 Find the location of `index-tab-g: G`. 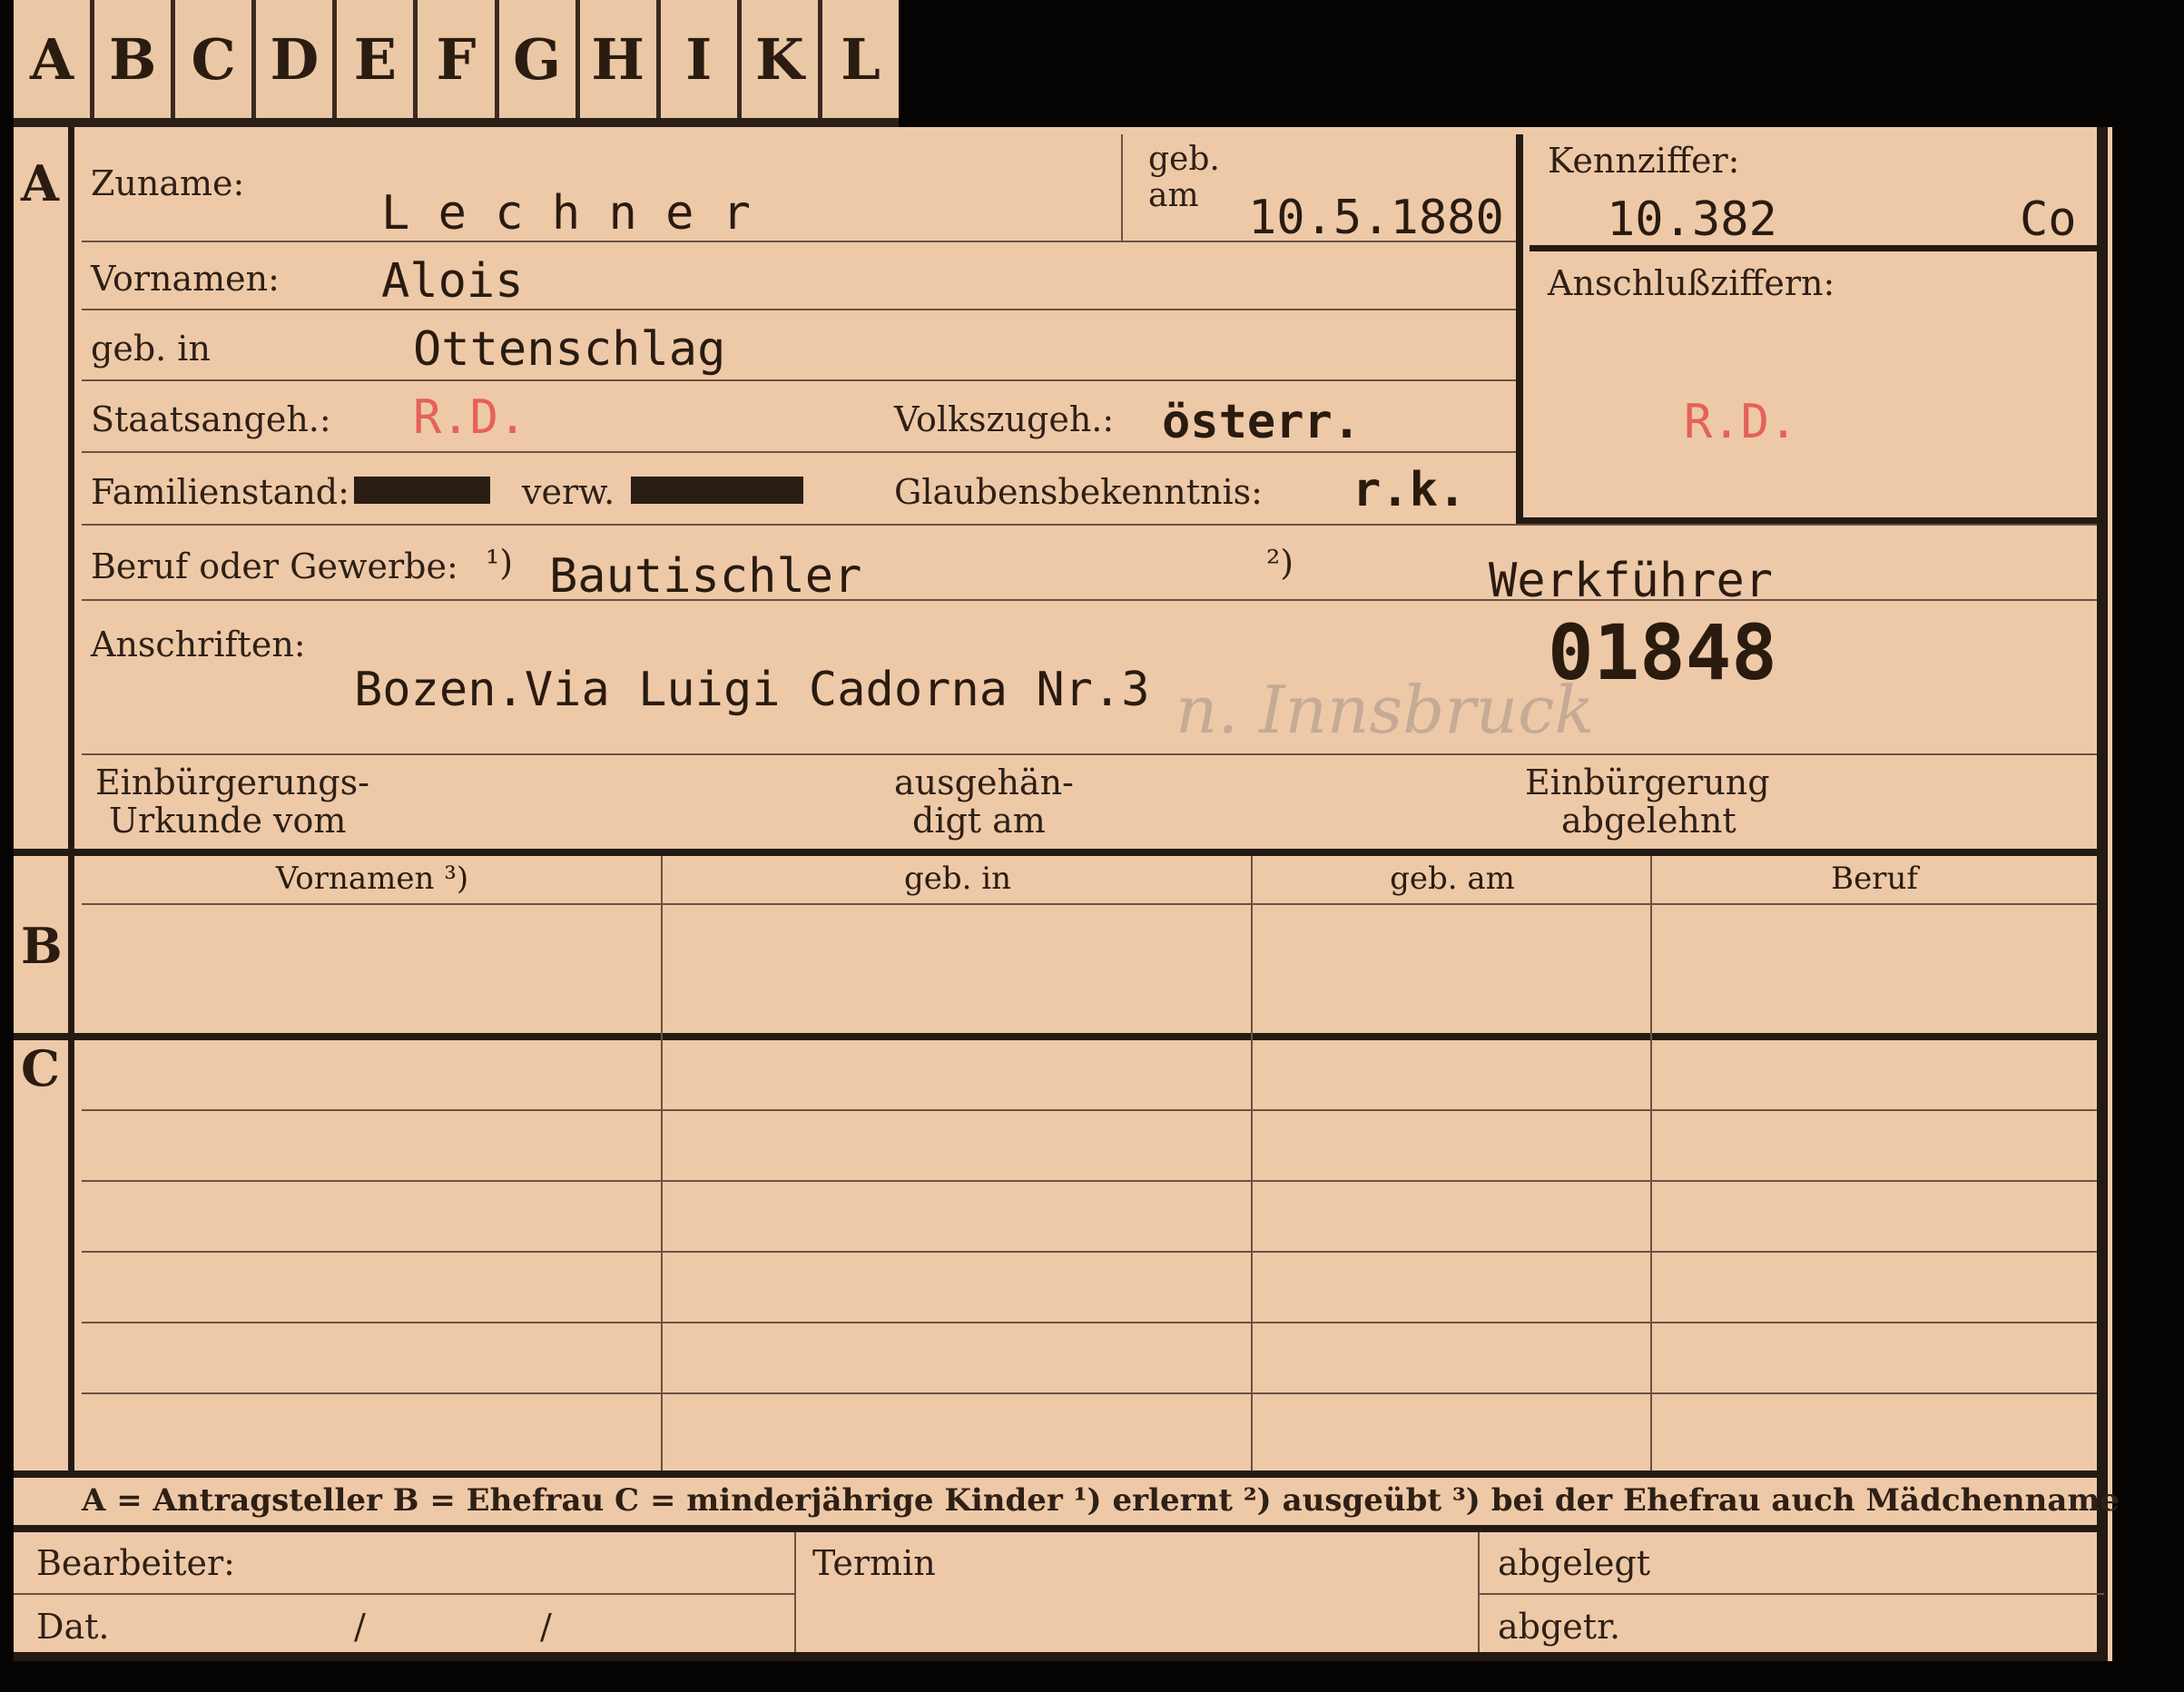

index-tab-g: G is located at coordinates (539, 59).